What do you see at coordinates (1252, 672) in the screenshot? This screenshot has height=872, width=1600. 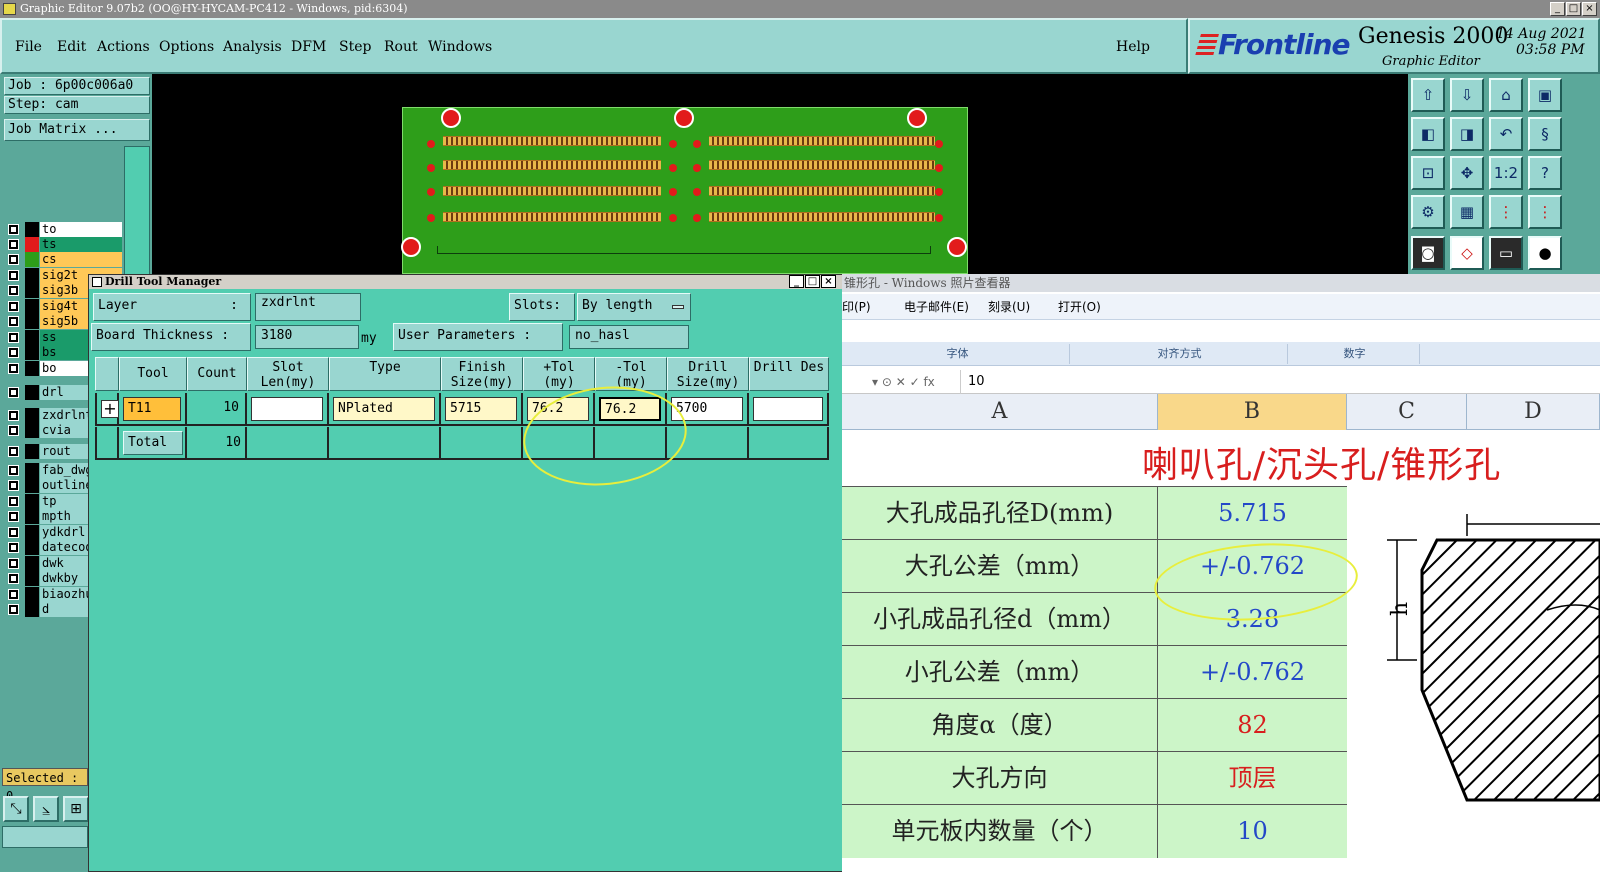 I see `sheet-cell-value: +/-0.762` at bounding box center [1252, 672].